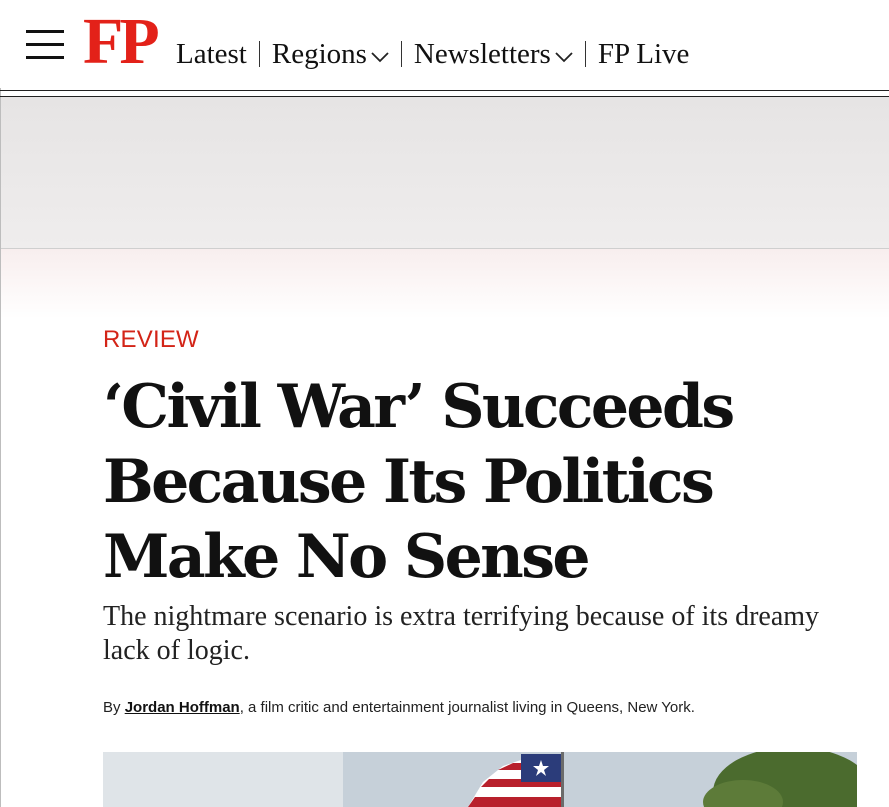 The height and width of the screenshot is (807, 889). I want to click on article-kicker: REVIEW, so click(151, 340).